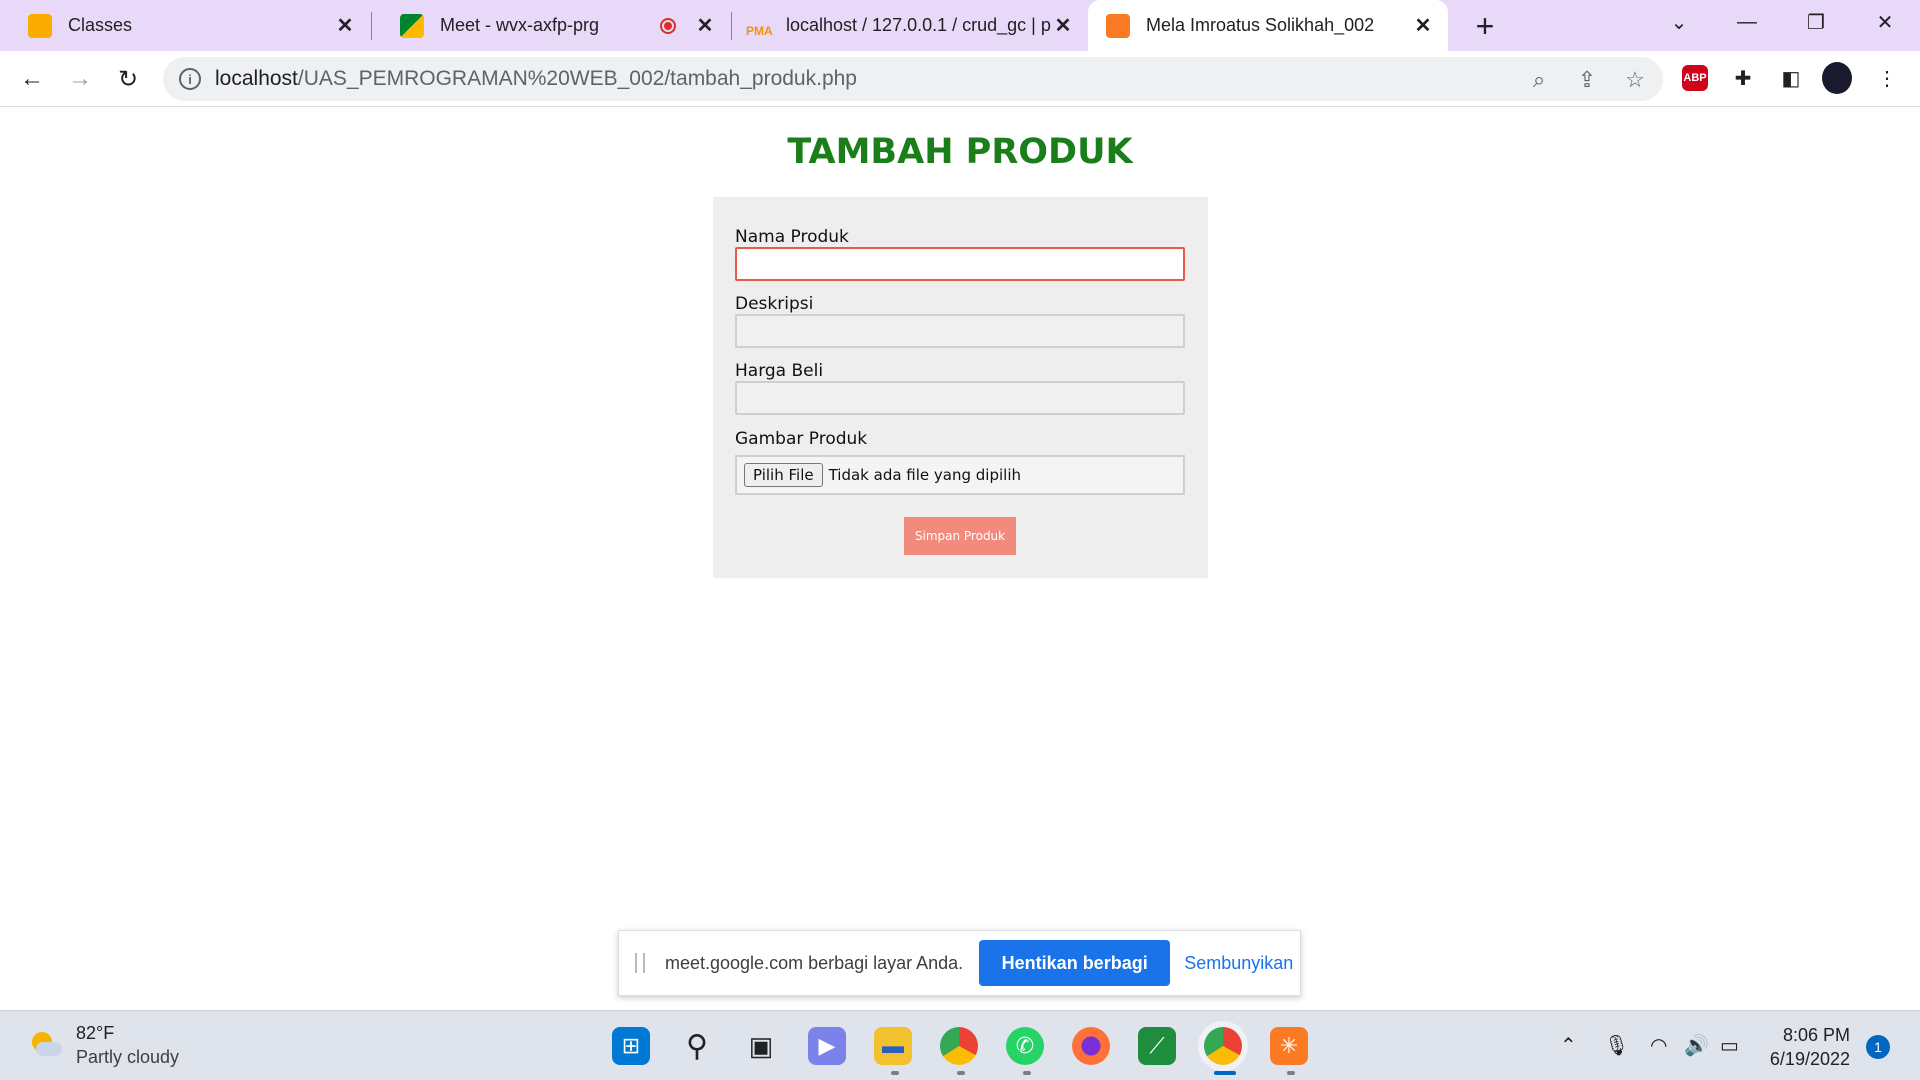 This screenshot has width=1920, height=1080. Describe the element at coordinates (80, 79) in the screenshot. I see `forward-button: →` at that location.